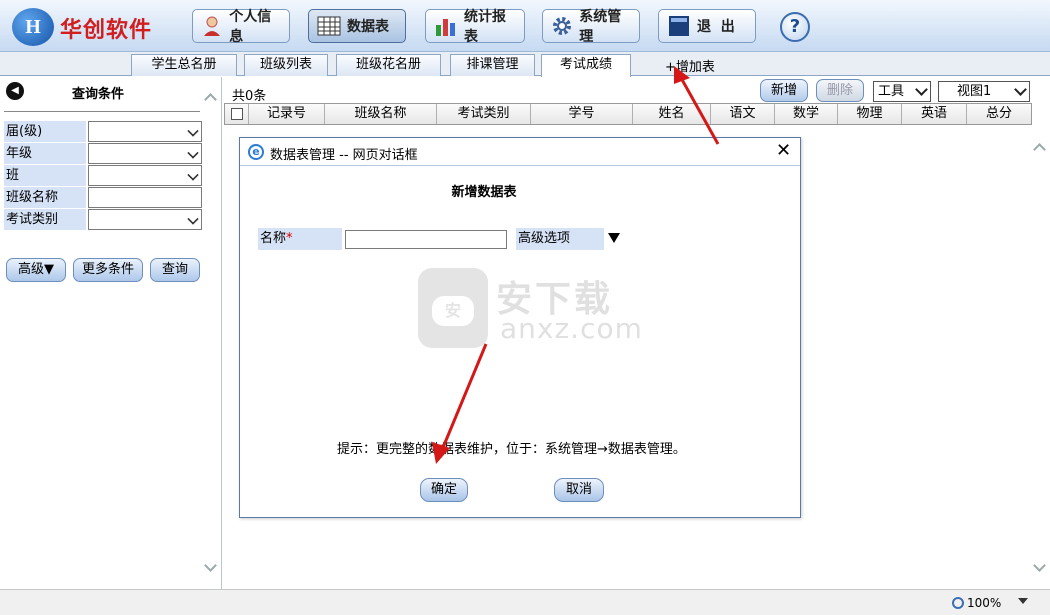  I want to click on main-scrollbar, so click(1040, 359).